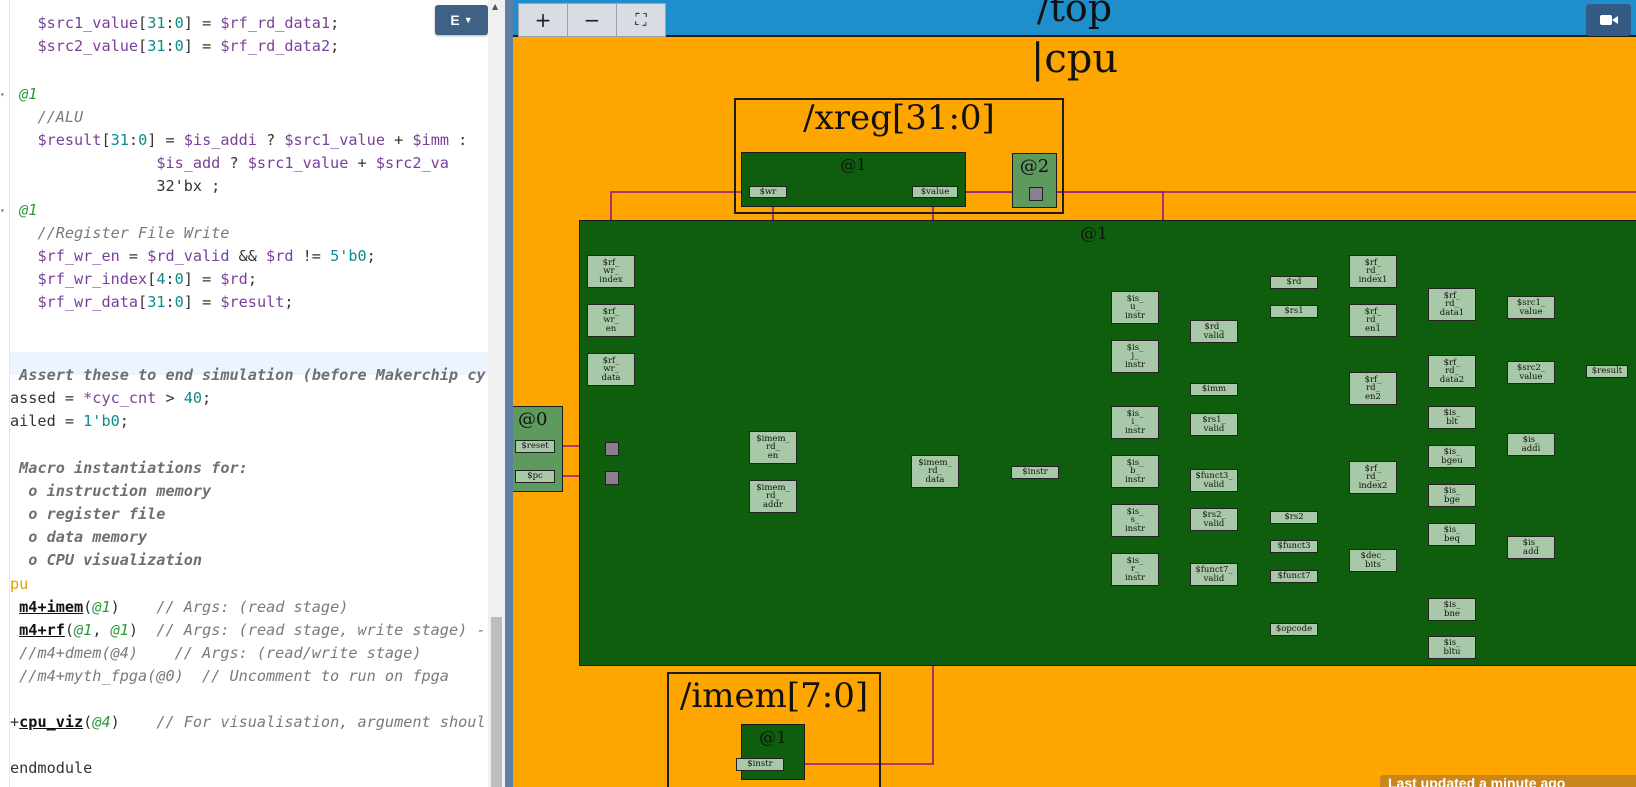 The width and height of the screenshot is (1636, 787). I want to click on signal-rd-valid: $rd_ valid, so click(1214, 331).